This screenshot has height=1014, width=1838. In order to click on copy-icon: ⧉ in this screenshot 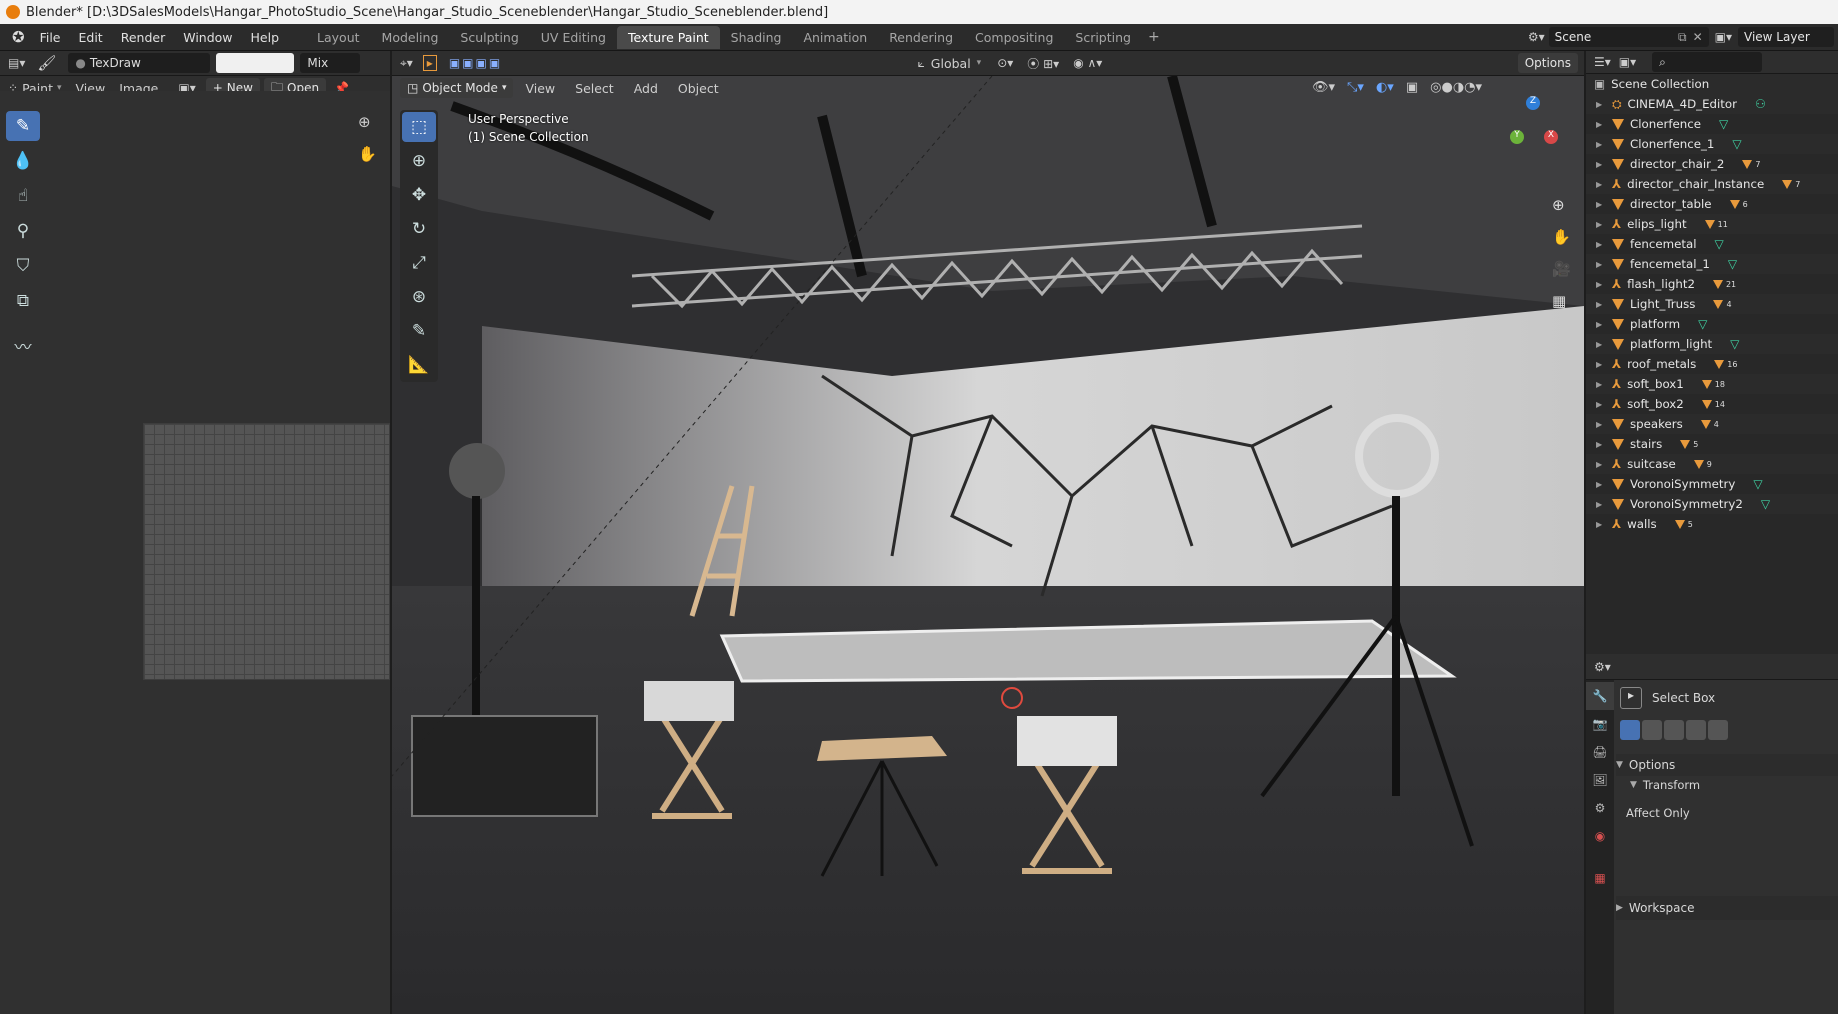, I will do `click(1682, 37)`.